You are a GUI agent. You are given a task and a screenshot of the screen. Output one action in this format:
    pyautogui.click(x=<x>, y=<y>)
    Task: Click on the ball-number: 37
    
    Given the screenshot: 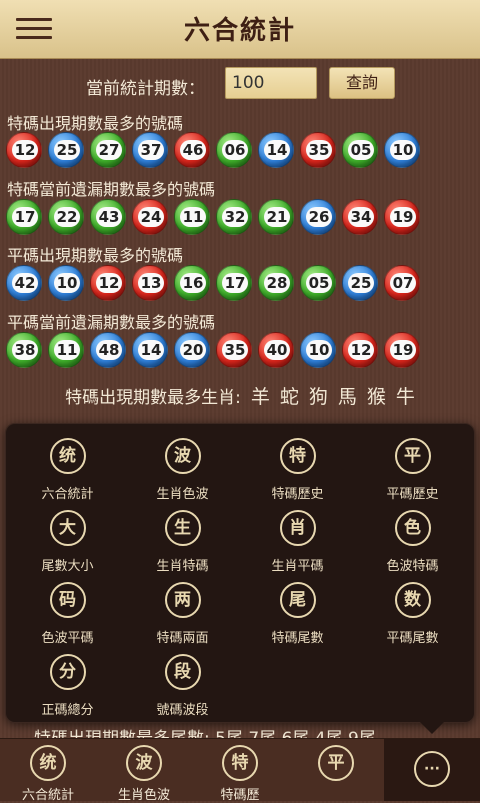 What is the action you would take?
    pyautogui.click(x=151, y=150)
    